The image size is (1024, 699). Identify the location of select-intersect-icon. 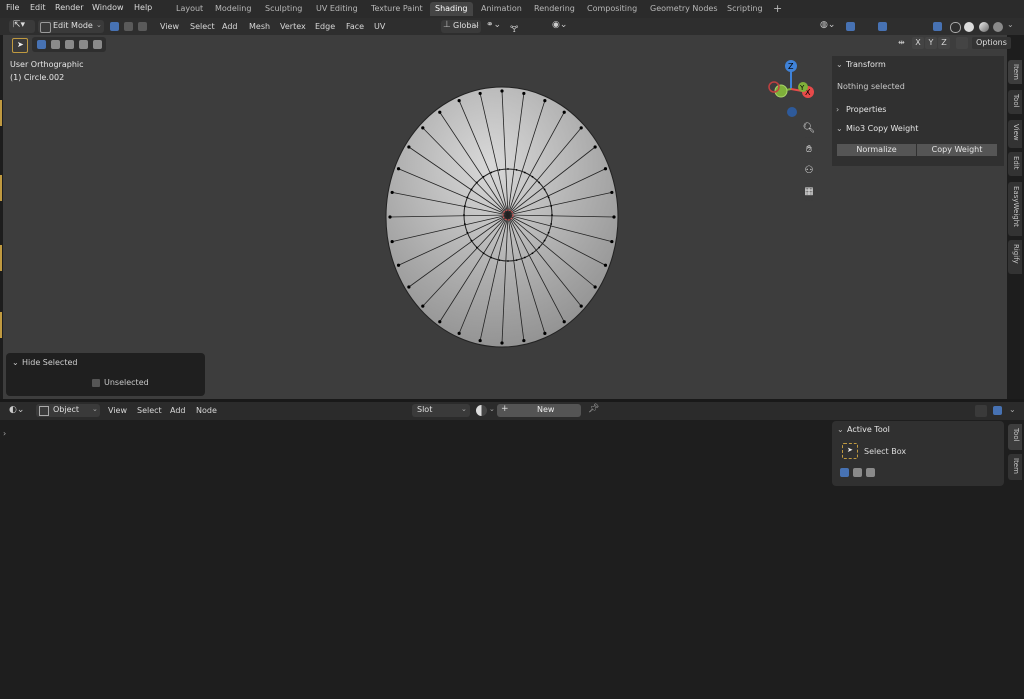
(97, 44).